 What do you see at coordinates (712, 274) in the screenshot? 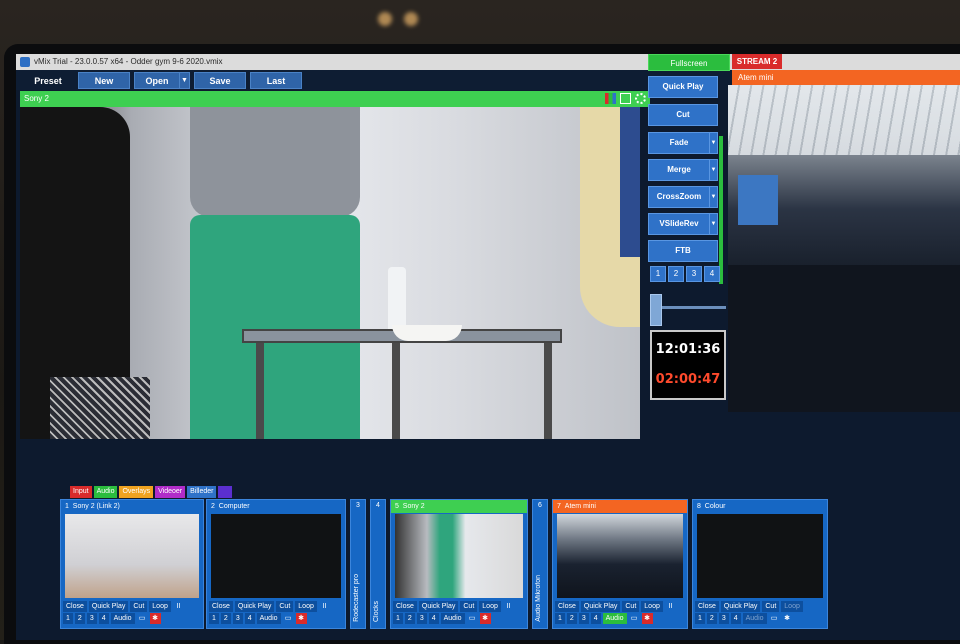
I see `transition-number: 4` at bounding box center [712, 274].